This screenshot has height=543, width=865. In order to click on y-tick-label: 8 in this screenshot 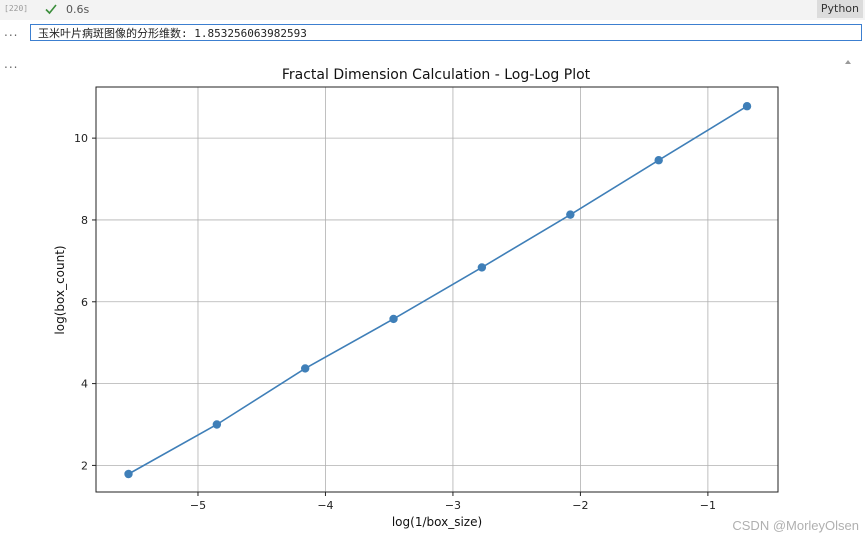, I will do `click(84, 220)`.